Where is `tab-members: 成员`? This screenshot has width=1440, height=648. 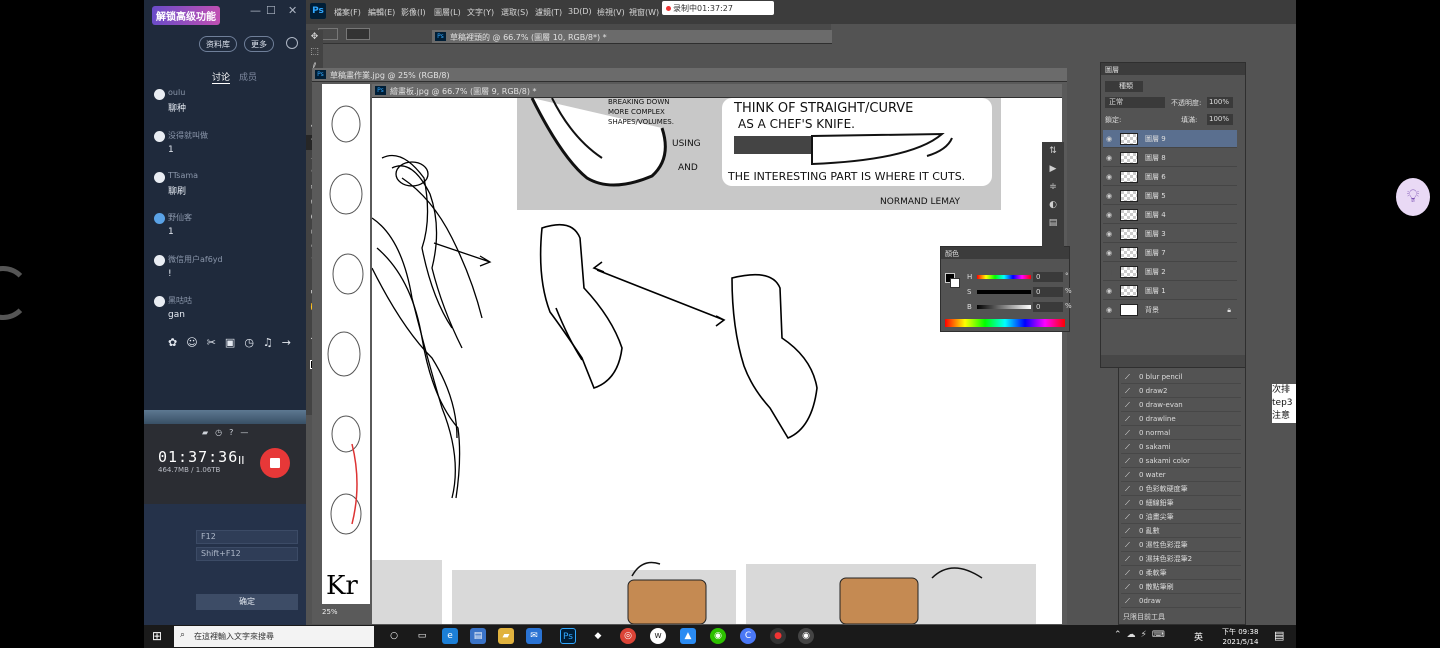 tab-members: 成员 is located at coordinates (248, 76).